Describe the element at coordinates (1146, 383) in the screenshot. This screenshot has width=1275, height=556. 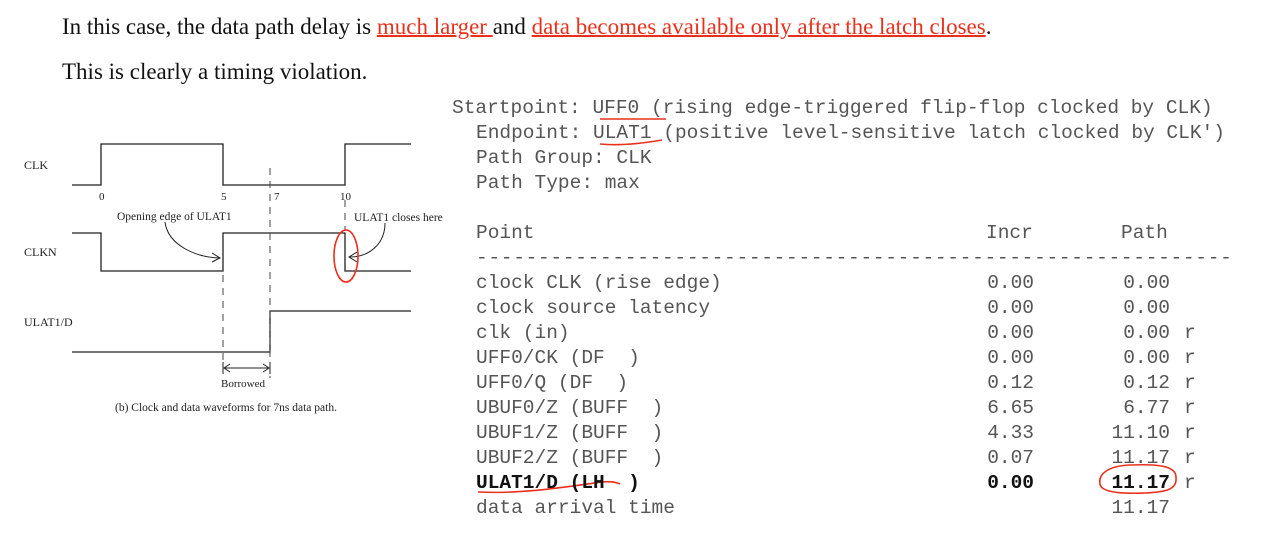
I see `report-row-path: 0.12` at that location.